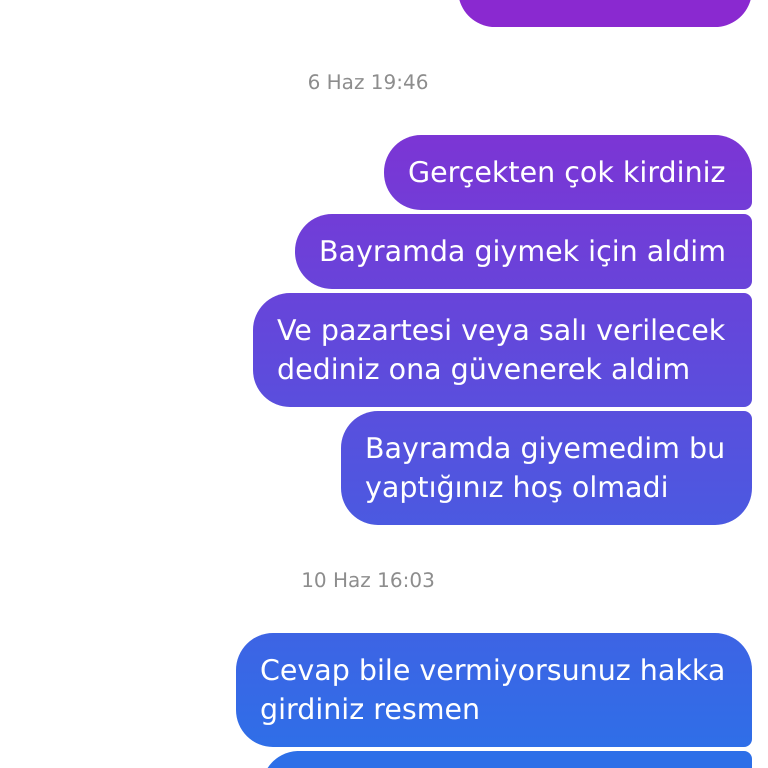 The height and width of the screenshot is (768, 768). I want to click on timestamp: 6 Haz 19:46, so click(368, 82).